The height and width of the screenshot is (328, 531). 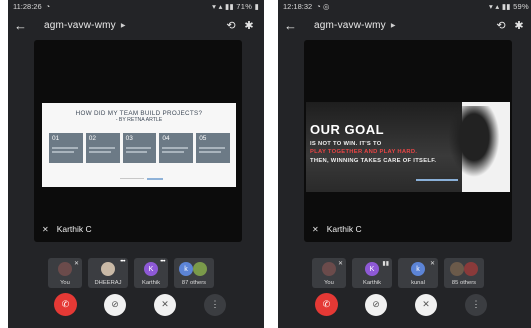 What do you see at coordinates (139, 120) in the screenshot?
I see `slide-subtitle: - BY RETNA ARTLE` at bounding box center [139, 120].